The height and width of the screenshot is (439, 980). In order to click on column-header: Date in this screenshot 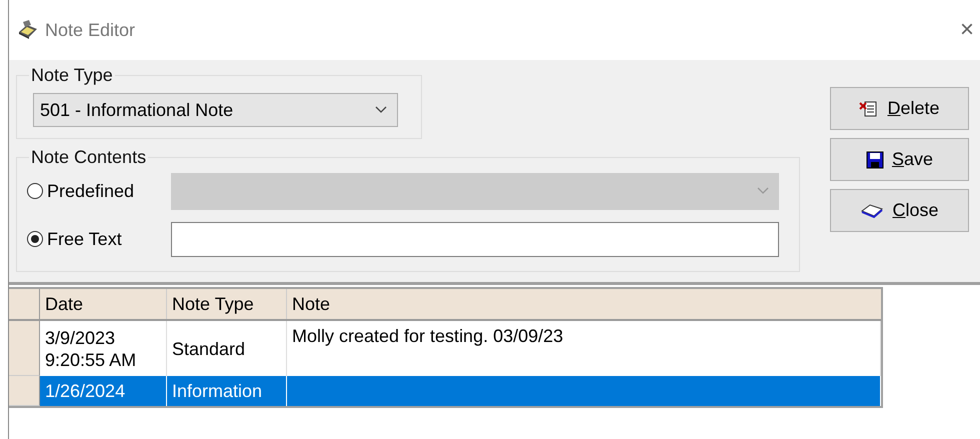, I will do `click(103, 304)`.